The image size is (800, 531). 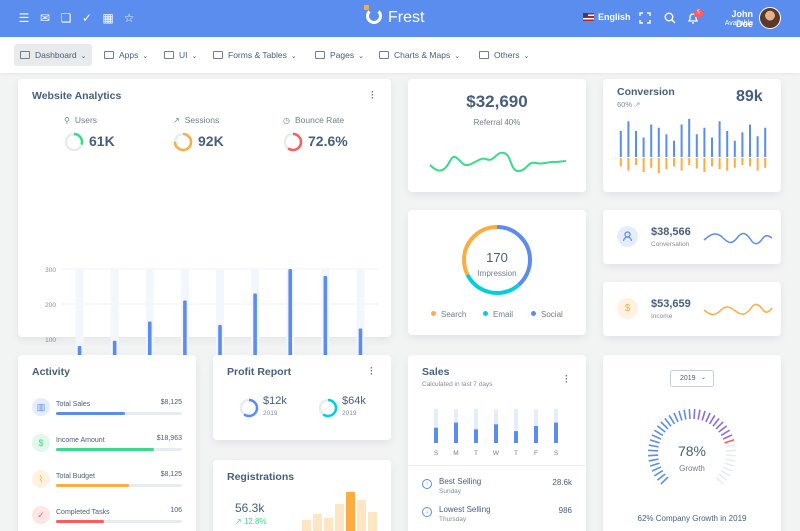 I want to click on menu-item-charts-maps: Charts & Maps ⌄, so click(x=419, y=55).